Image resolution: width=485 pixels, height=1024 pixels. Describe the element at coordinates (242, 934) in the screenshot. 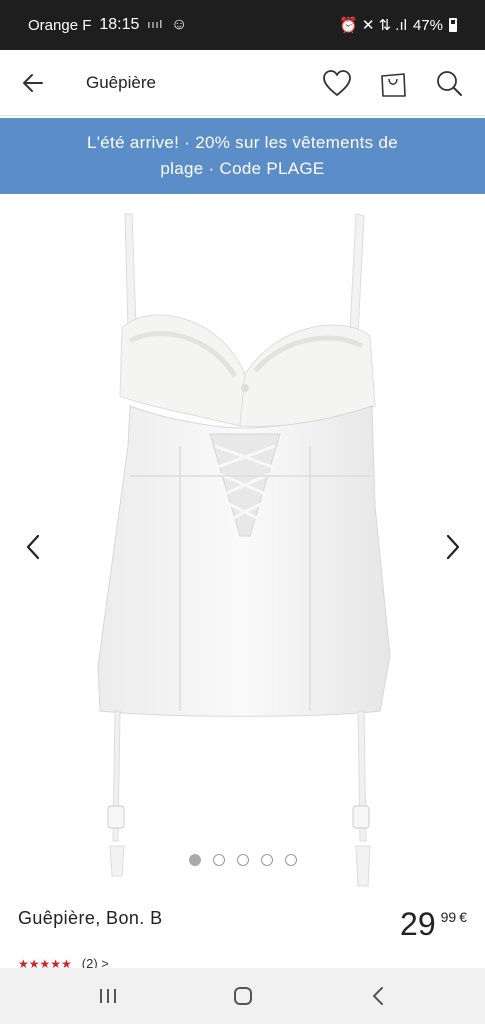

I see `product-info: Guêpière, Bon. B 29 99 € ★★★★★ (2) >` at that location.